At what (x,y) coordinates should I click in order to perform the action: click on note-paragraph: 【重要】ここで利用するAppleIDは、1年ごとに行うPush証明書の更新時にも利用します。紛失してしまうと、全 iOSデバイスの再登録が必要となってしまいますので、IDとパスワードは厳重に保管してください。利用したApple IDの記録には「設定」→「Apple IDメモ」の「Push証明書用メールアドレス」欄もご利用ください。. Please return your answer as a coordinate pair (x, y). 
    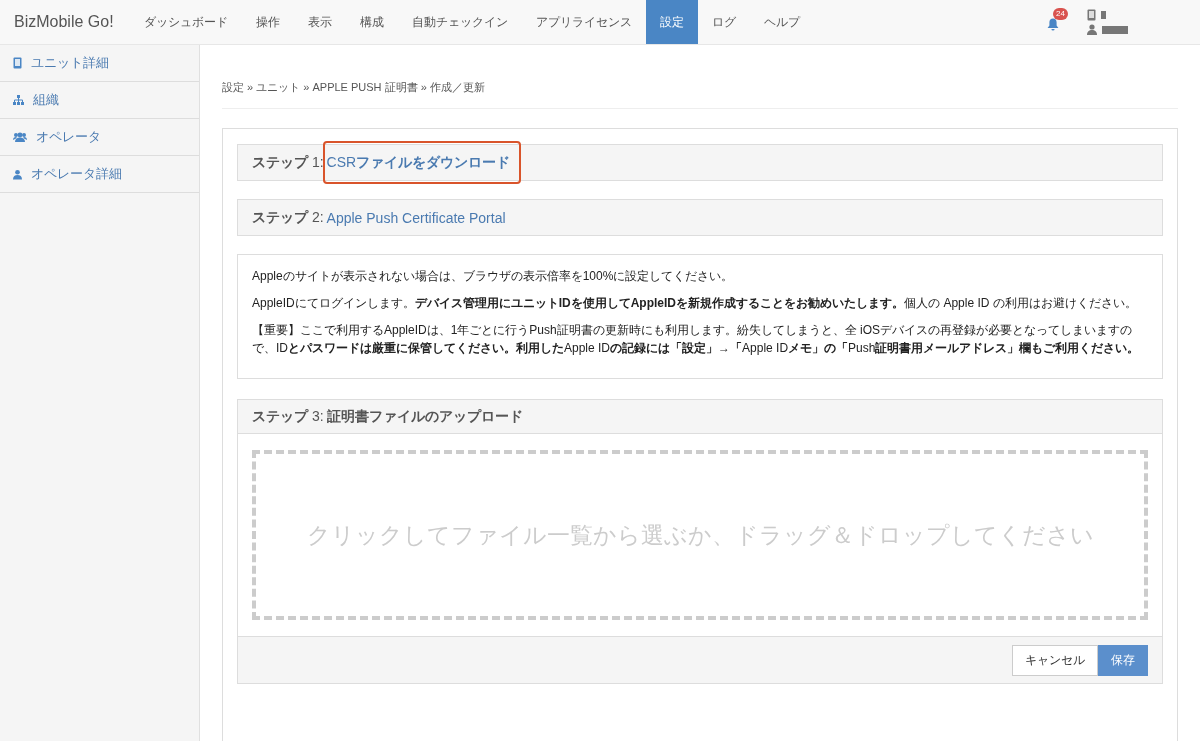
    Looking at the image, I should click on (696, 339).